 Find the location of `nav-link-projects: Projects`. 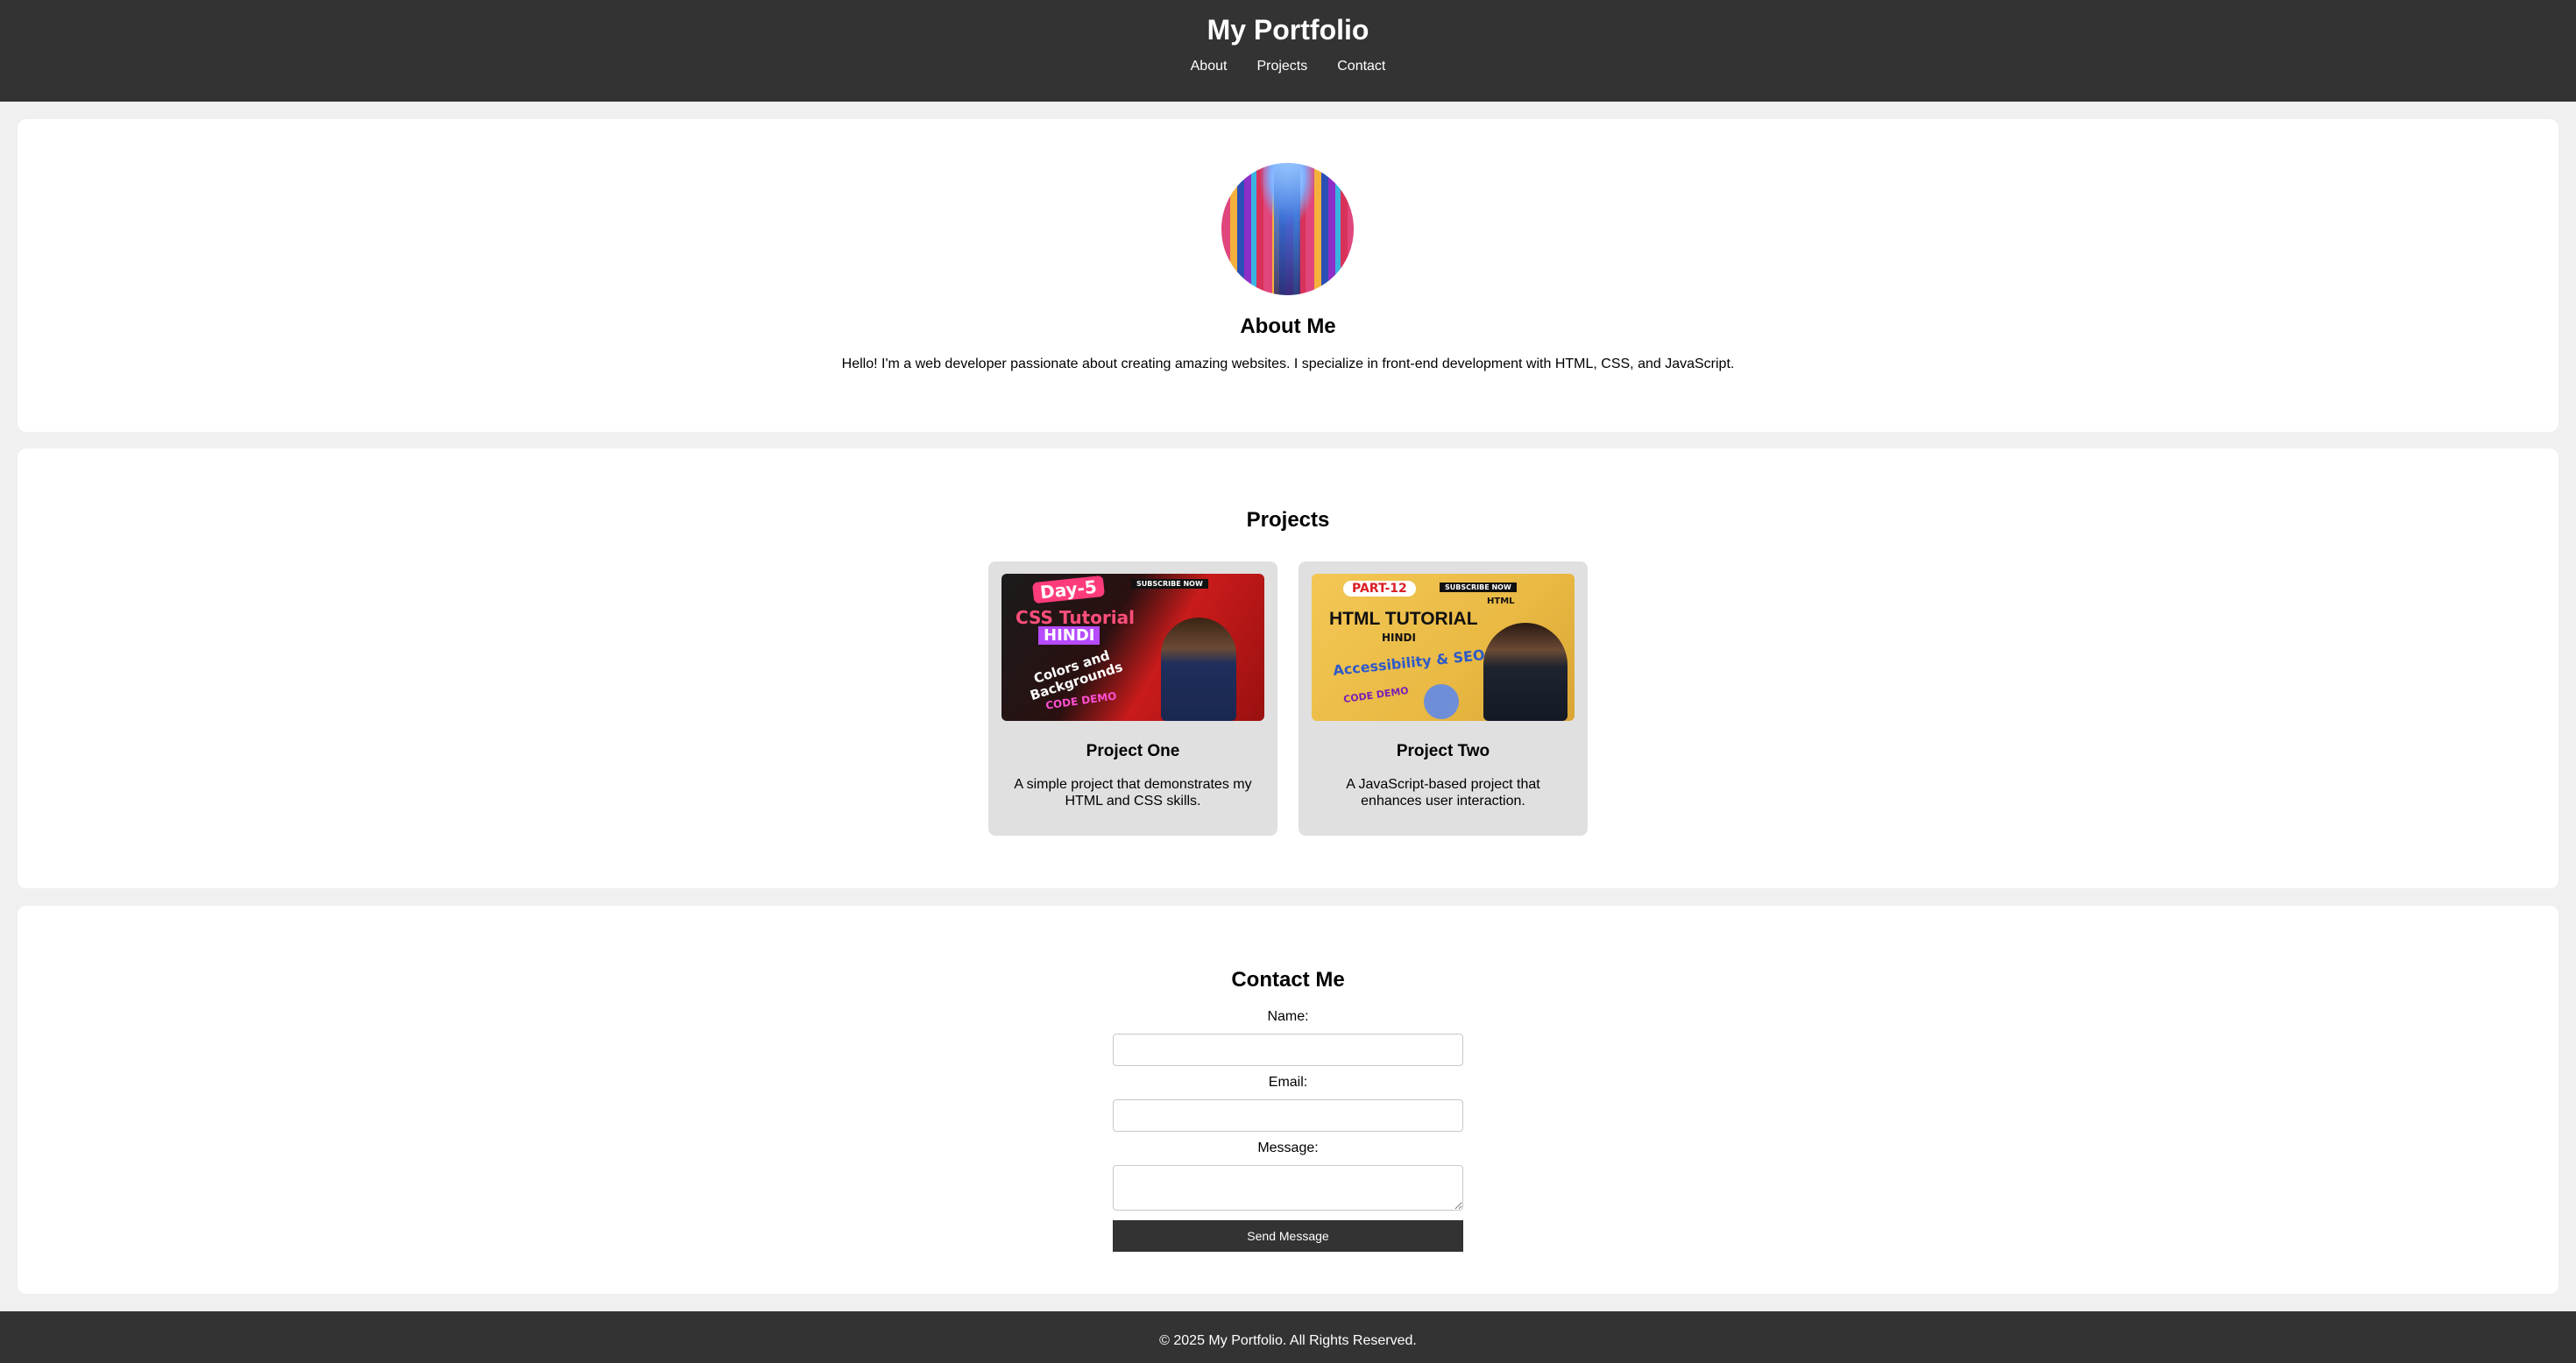

nav-link-projects: Projects is located at coordinates (1282, 67).